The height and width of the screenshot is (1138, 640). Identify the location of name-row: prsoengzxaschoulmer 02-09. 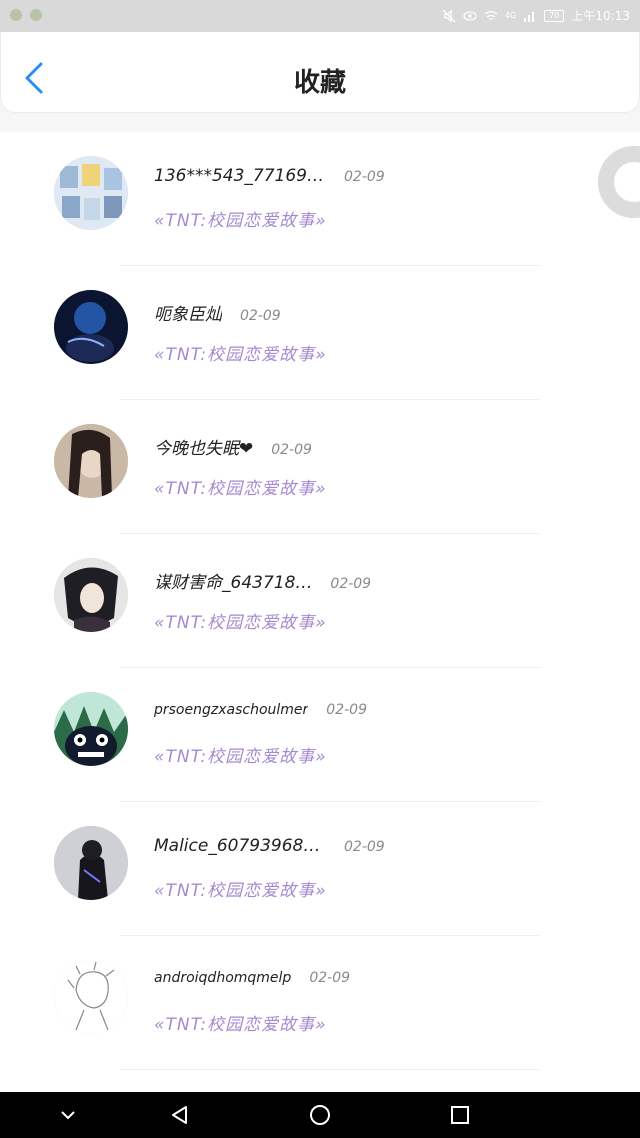
(260, 710).